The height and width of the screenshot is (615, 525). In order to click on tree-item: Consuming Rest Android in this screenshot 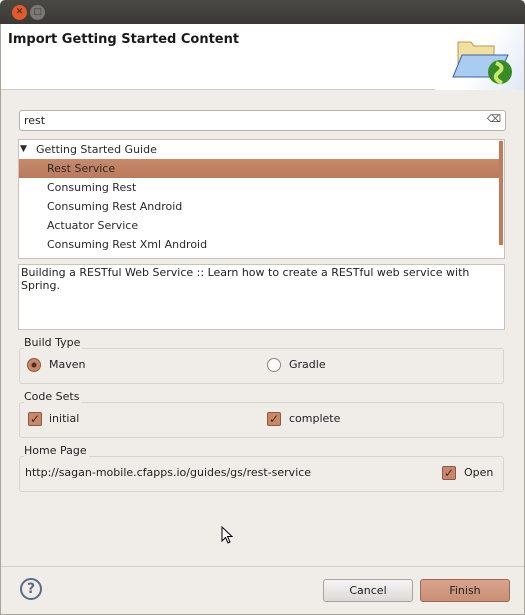, I will do `click(260, 206)`.